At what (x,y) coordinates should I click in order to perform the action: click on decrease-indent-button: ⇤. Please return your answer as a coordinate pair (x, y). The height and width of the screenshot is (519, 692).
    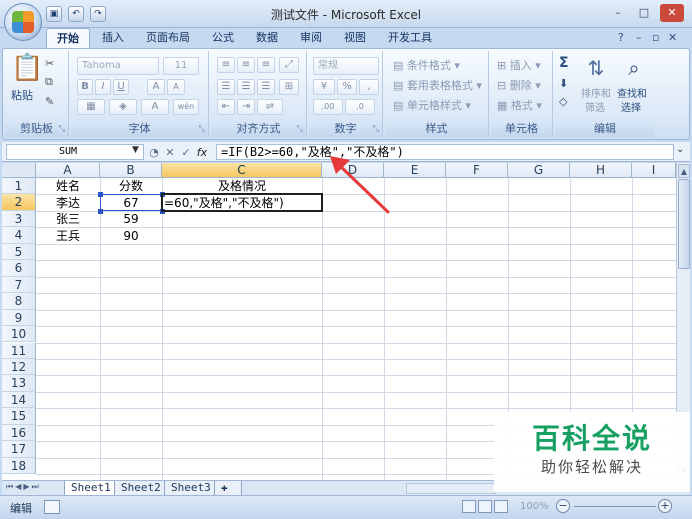
    Looking at the image, I should click on (226, 107).